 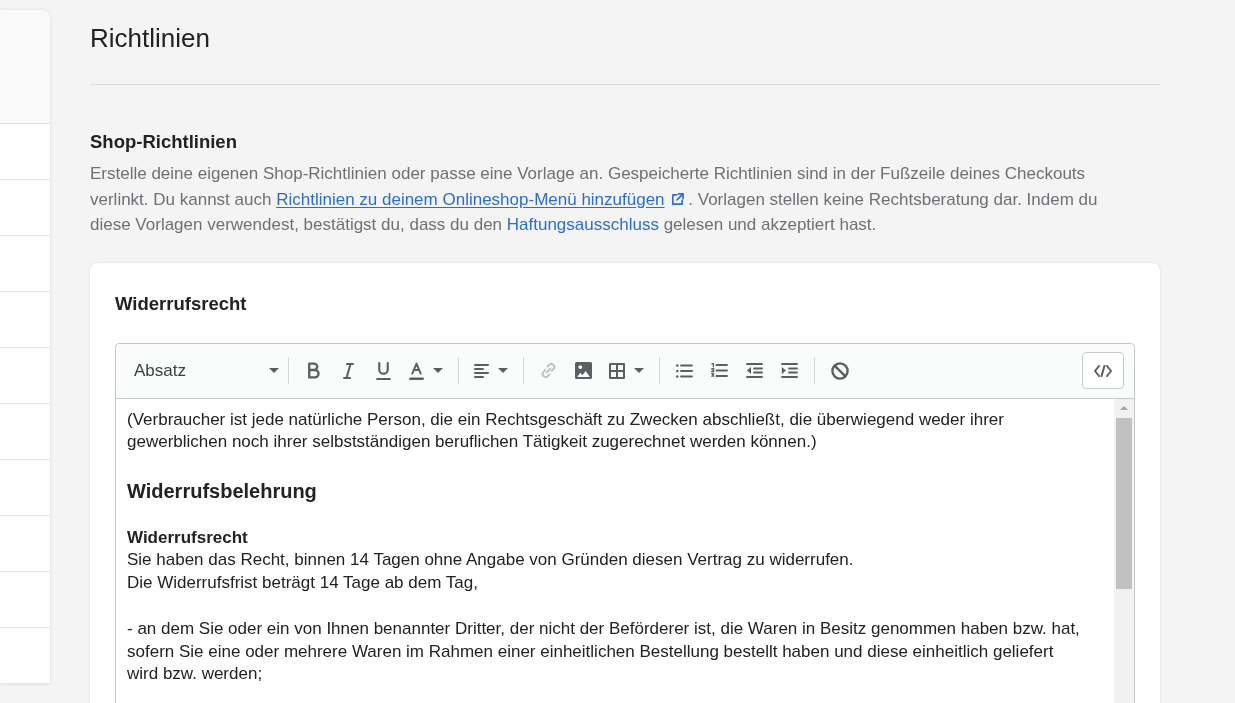 I want to click on italic-icon, so click(x=348, y=370).